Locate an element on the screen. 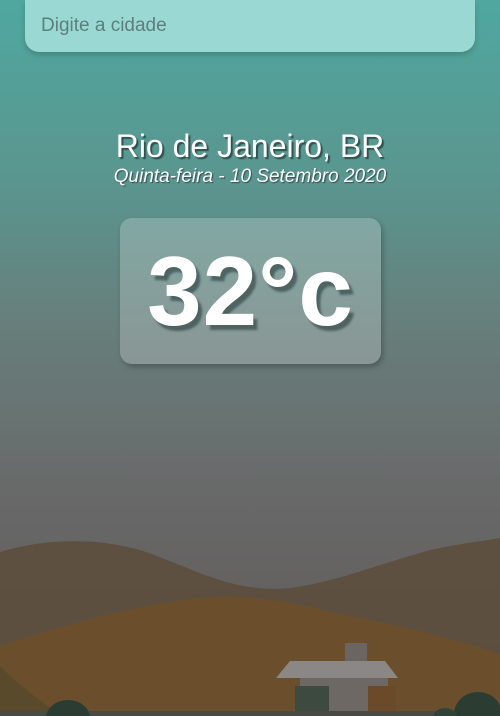 The image size is (500, 716). location-title: Rio de Janeiro, BR is located at coordinates (250, 146).